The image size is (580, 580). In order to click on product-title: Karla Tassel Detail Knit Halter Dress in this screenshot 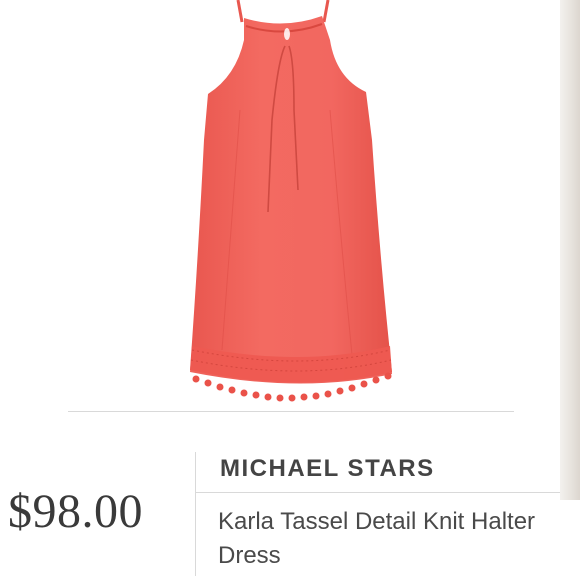, I will do `click(377, 538)`.